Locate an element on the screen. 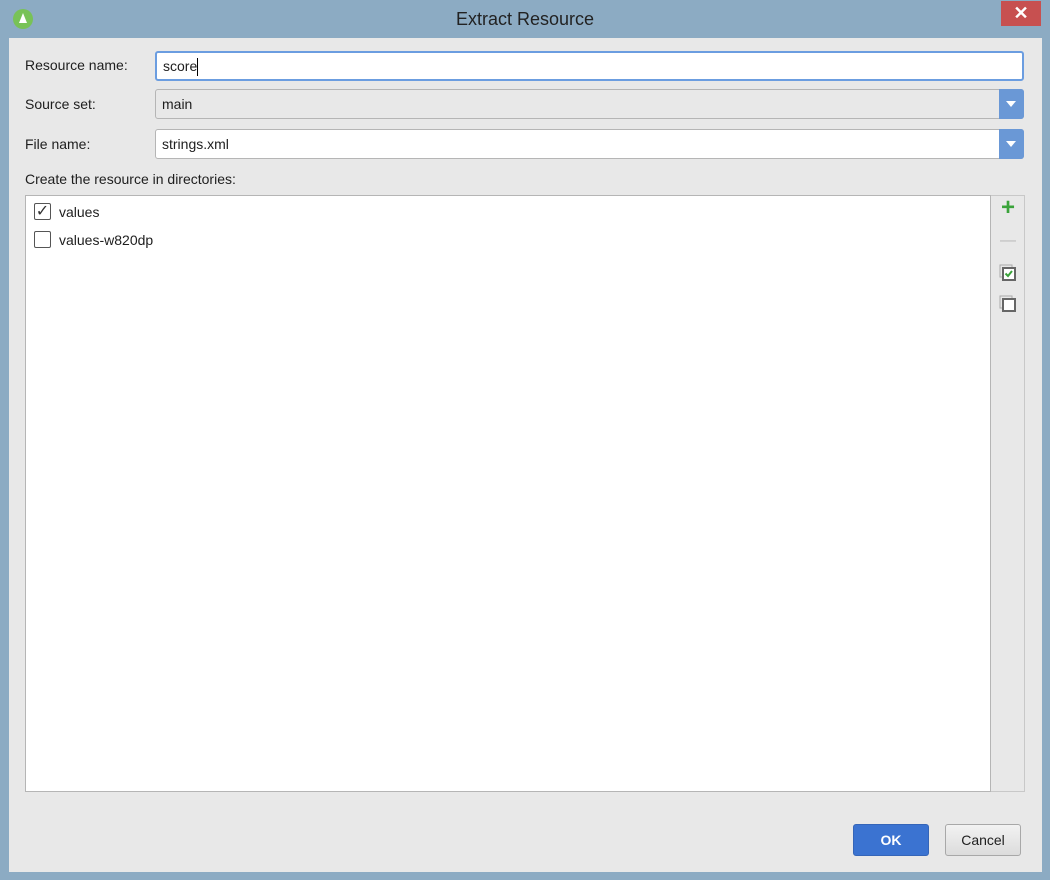 The image size is (1050, 880). list-item: ✓ values is located at coordinates (66, 211).